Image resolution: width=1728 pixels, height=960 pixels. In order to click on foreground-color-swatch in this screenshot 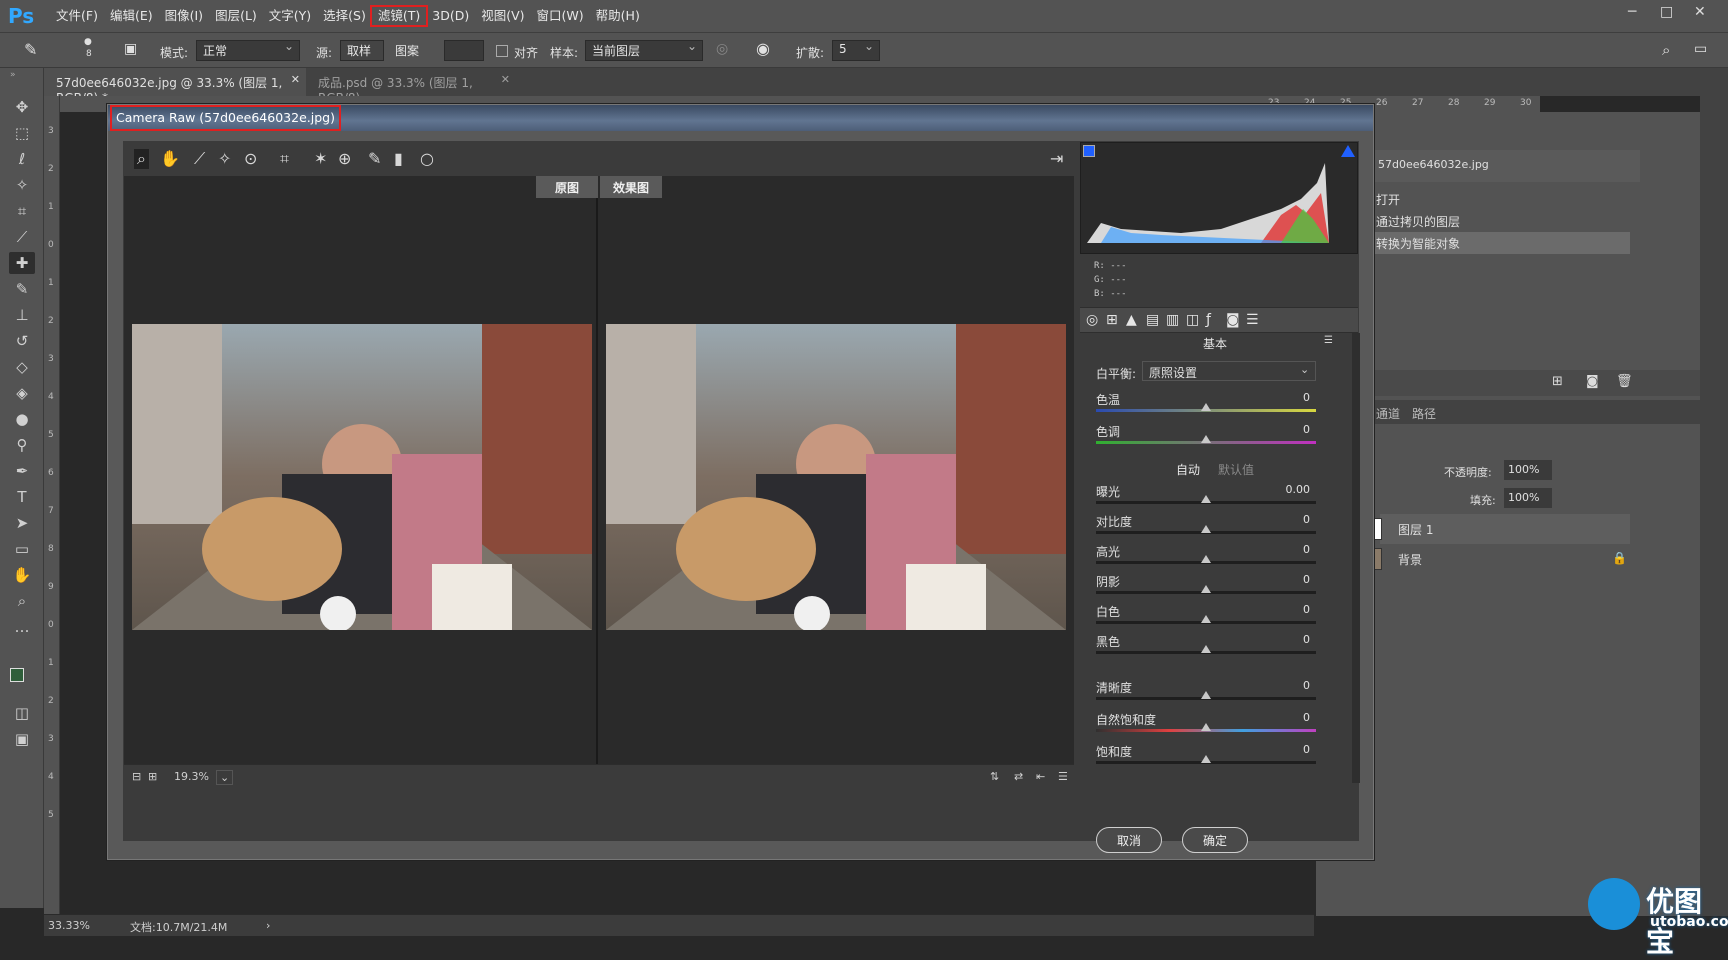, I will do `click(17, 675)`.